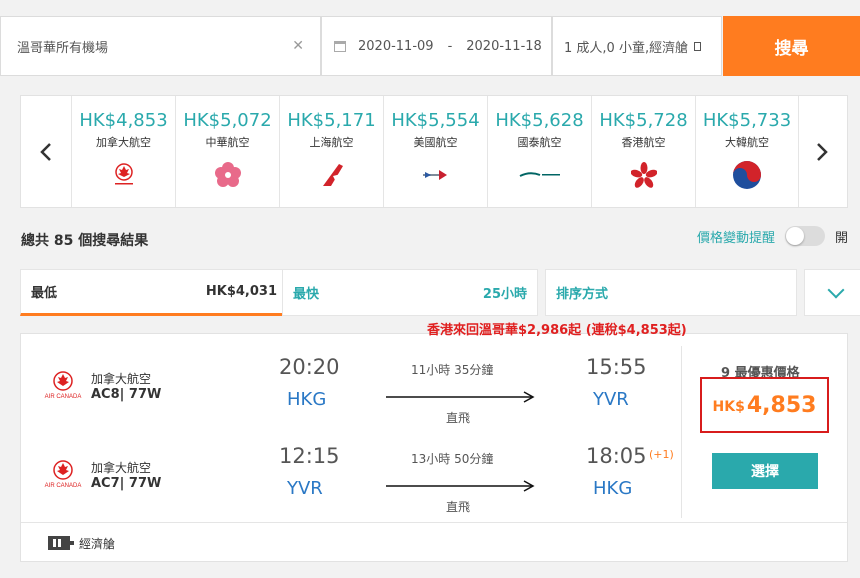 This screenshot has height=578, width=860. I want to click on departure-airport: HKG, so click(307, 399).